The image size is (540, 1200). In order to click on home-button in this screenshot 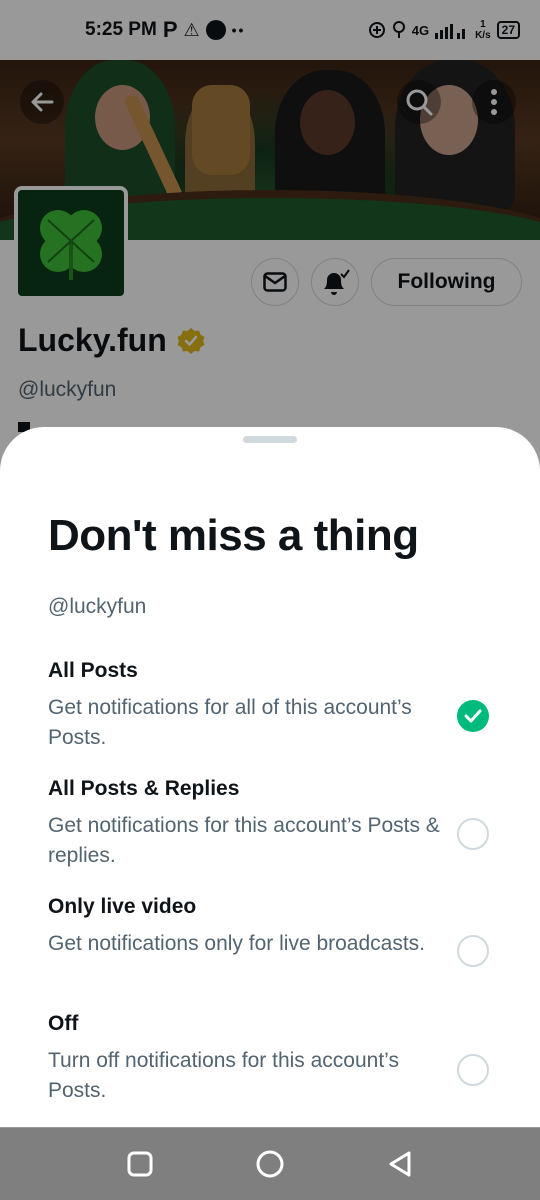, I will do `click(270, 1164)`.